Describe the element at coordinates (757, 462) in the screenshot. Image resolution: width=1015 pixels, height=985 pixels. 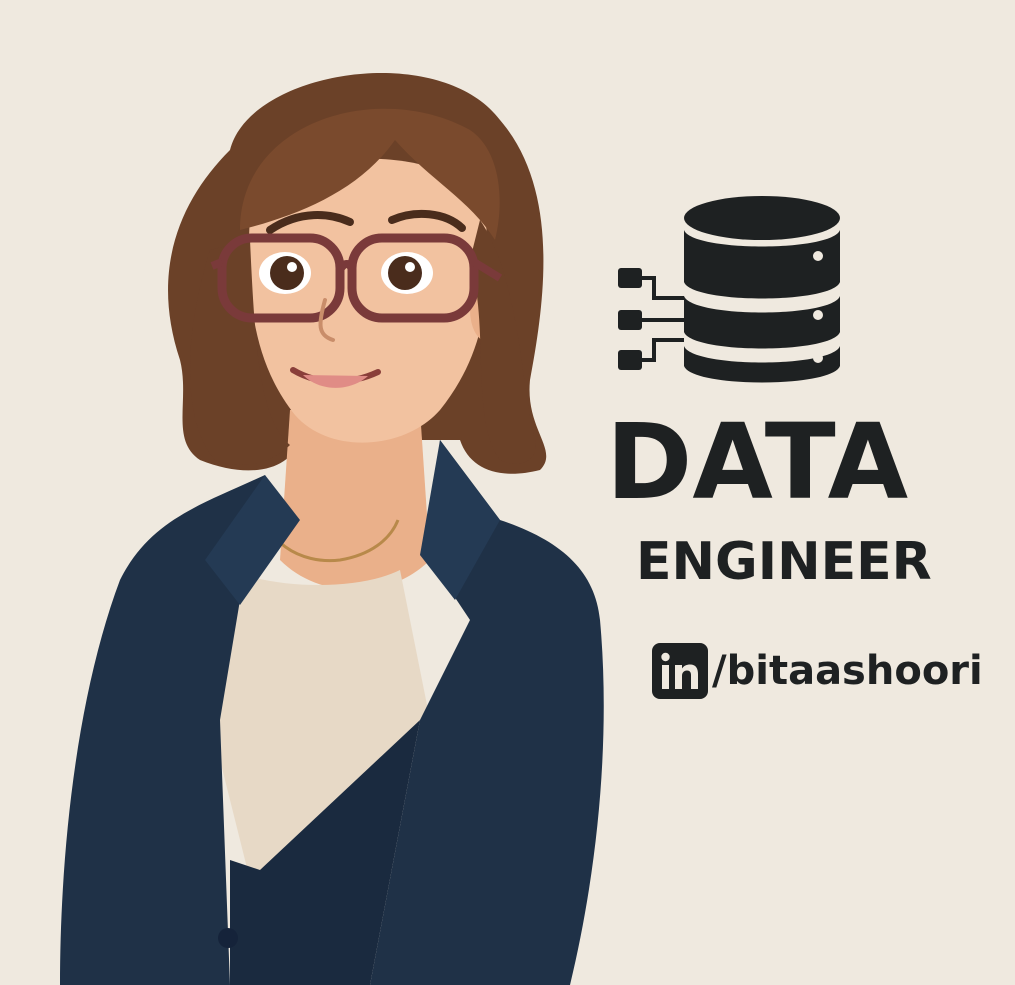
I see `title-data: DATA` at that location.